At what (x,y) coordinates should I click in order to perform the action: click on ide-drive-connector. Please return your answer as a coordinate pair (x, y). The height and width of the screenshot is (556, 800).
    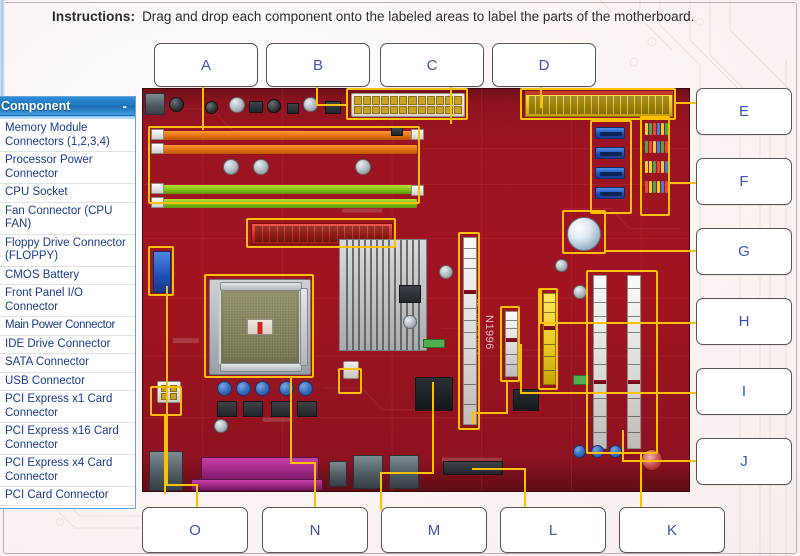
    Looking at the image, I should click on (599, 105).